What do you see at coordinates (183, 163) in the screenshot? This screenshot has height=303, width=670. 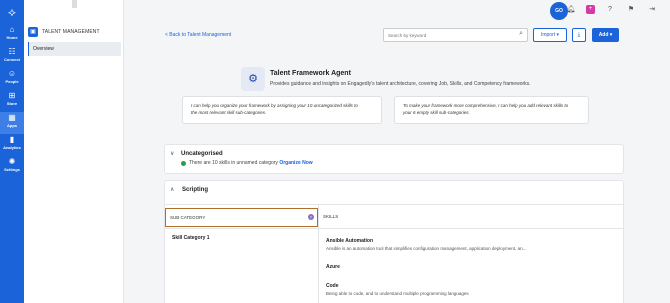 I see `status-dot-icon` at bounding box center [183, 163].